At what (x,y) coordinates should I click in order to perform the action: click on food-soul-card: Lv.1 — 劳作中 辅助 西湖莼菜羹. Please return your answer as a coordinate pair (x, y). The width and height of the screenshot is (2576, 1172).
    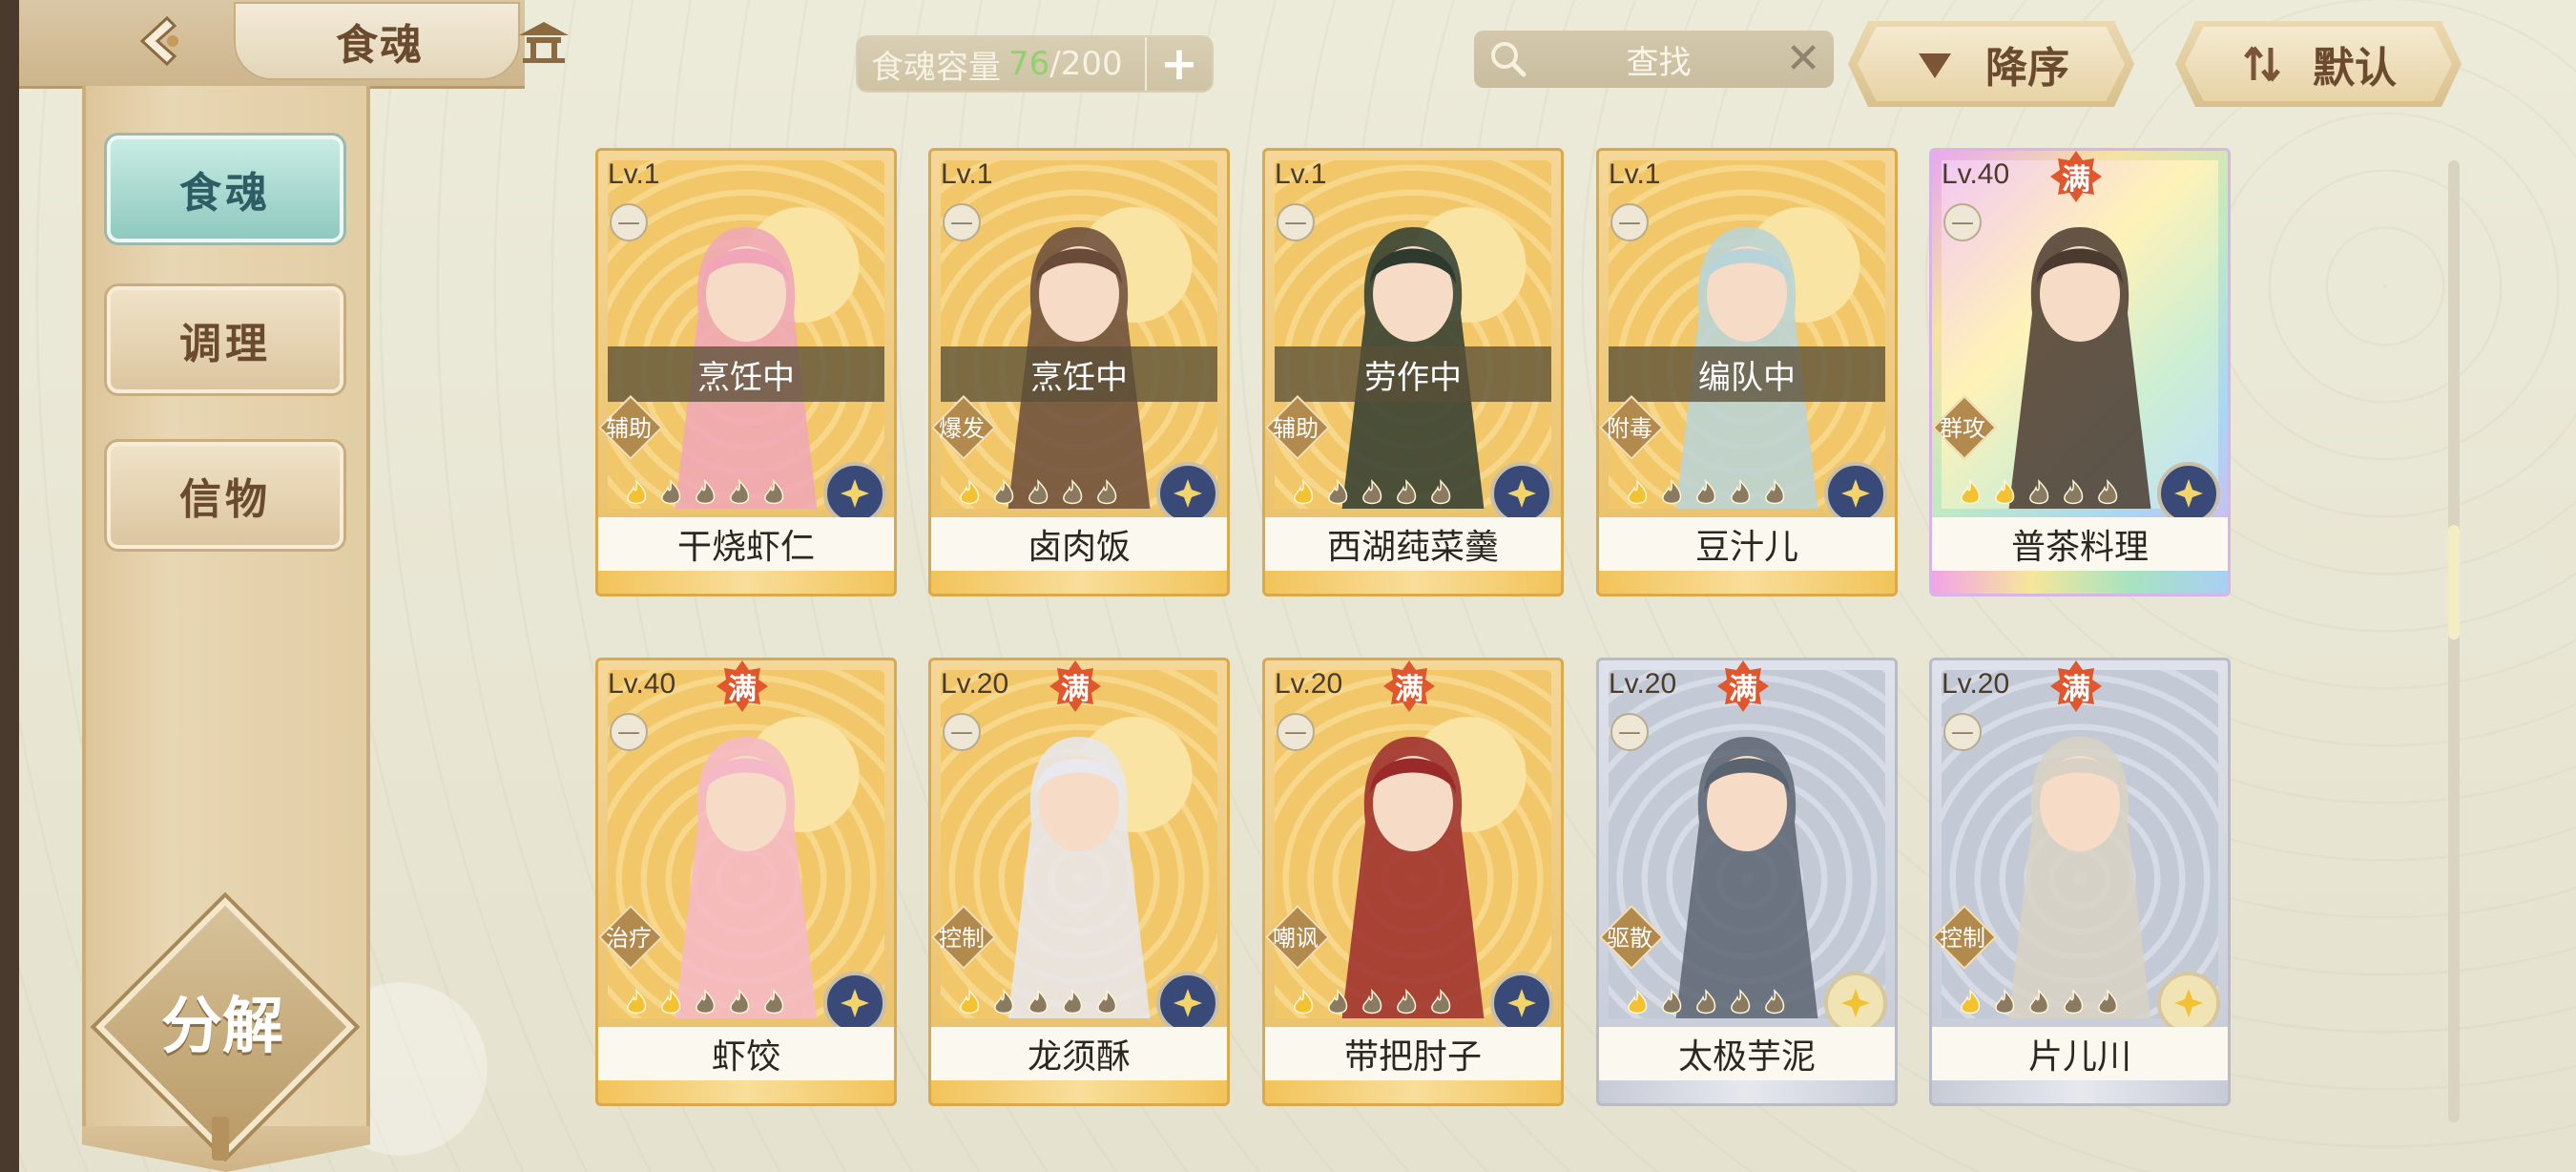
    Looking at the image, I should click on (1413, 372).